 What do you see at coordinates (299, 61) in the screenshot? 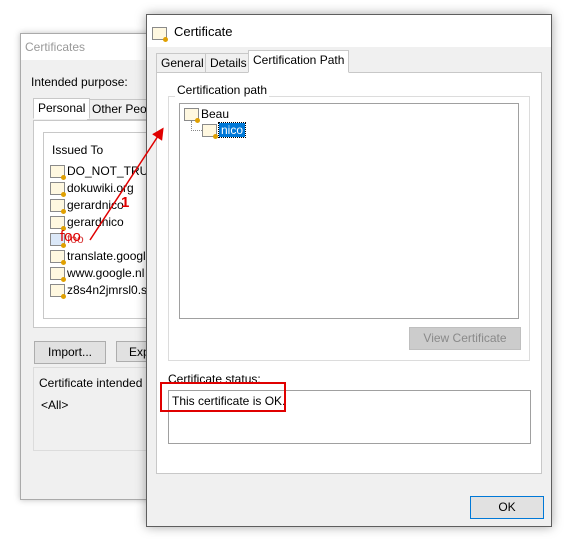
I see `tab-certification-path: Certification Path` at bounding box center [299, 61].